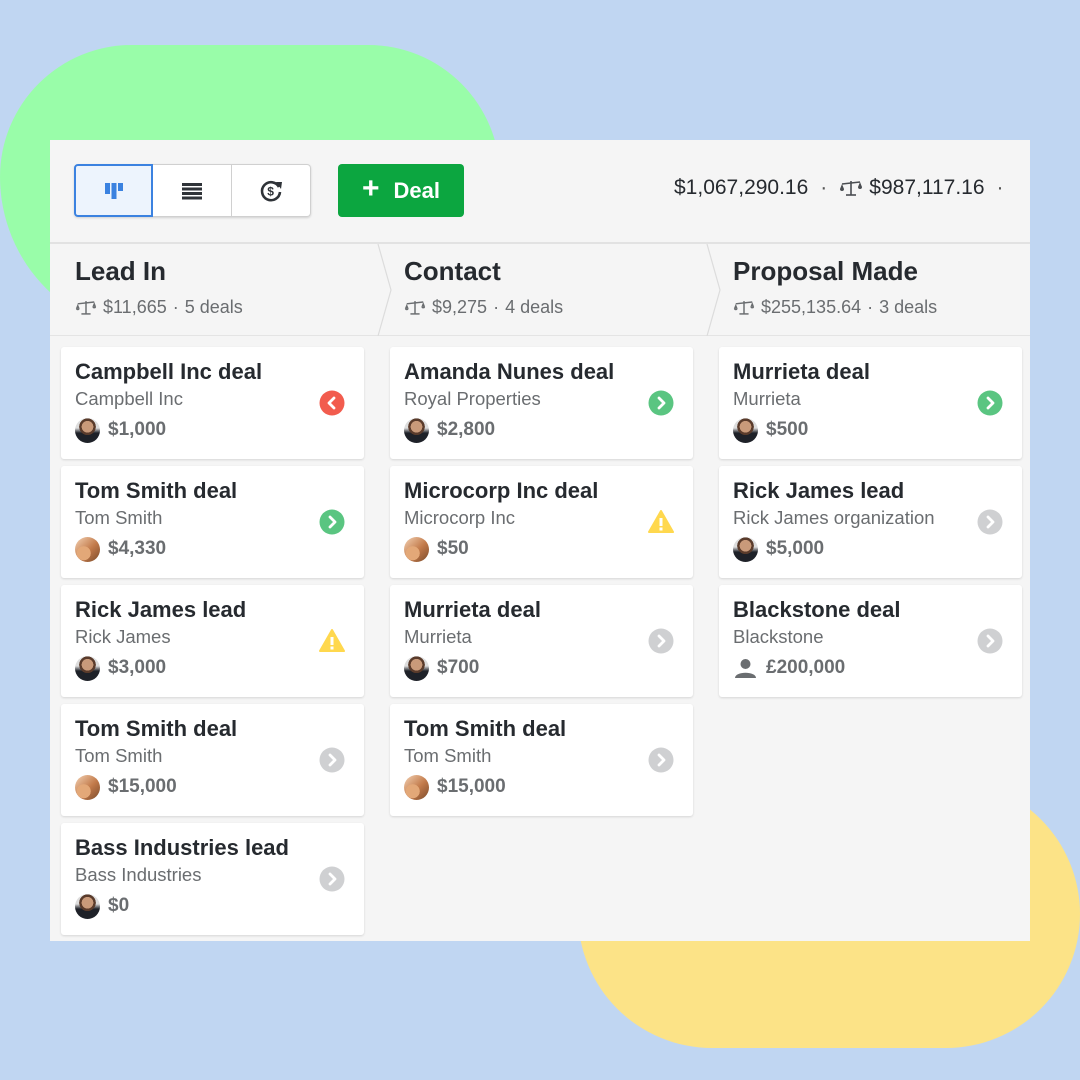  I want to click on deal-value-row: $5,000, so click(870, 549).